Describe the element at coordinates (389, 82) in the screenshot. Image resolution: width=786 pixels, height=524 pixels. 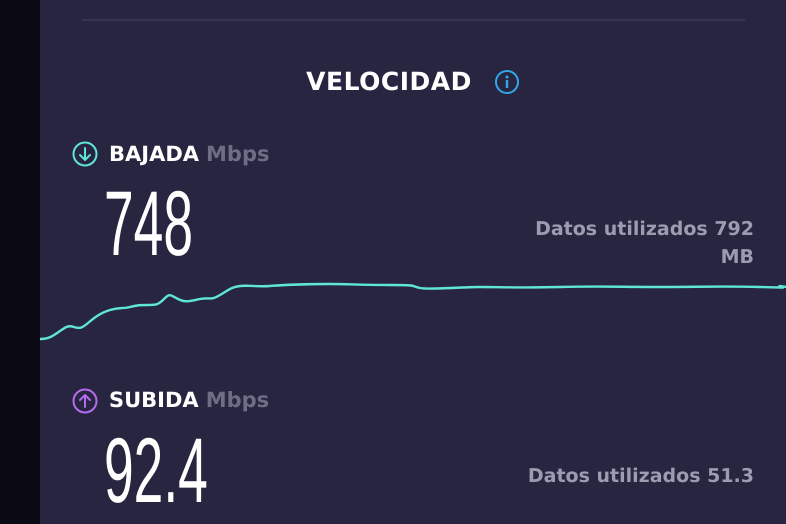
I see `section-title: VELOCIDAD` at that location.